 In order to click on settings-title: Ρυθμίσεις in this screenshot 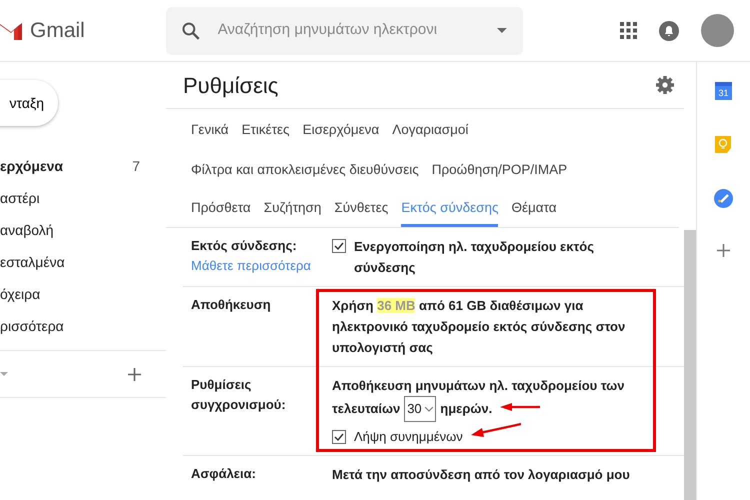, I will do `click(230, 86)`.